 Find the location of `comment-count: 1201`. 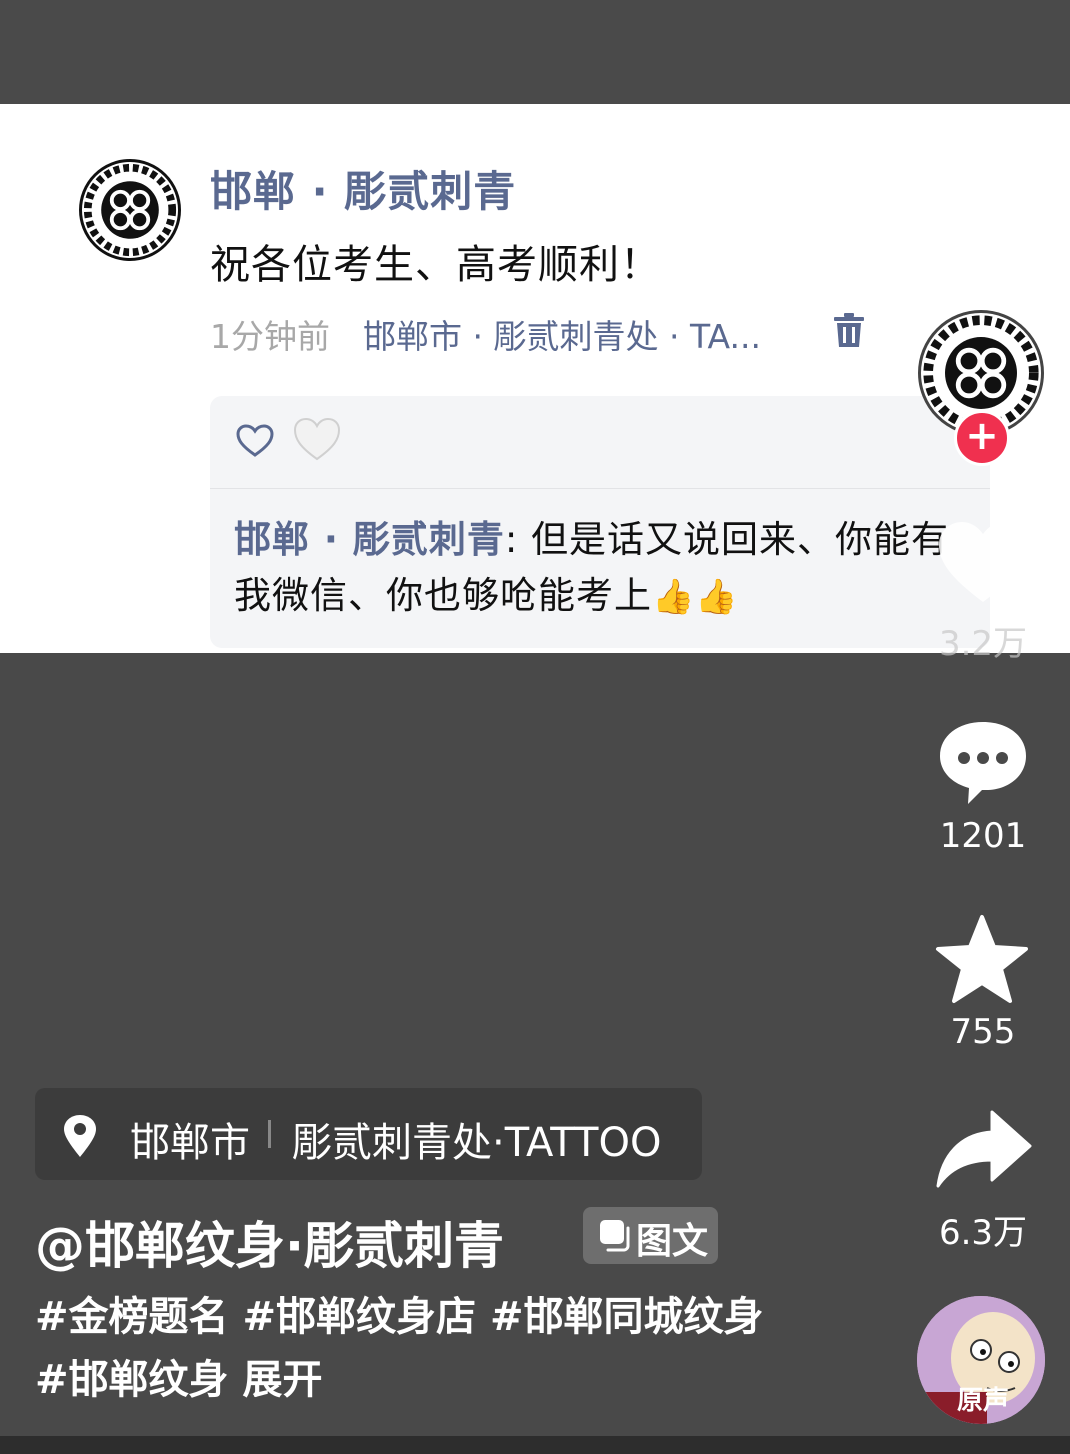

comment-count: 1201 is located at coordinates (983, 836).